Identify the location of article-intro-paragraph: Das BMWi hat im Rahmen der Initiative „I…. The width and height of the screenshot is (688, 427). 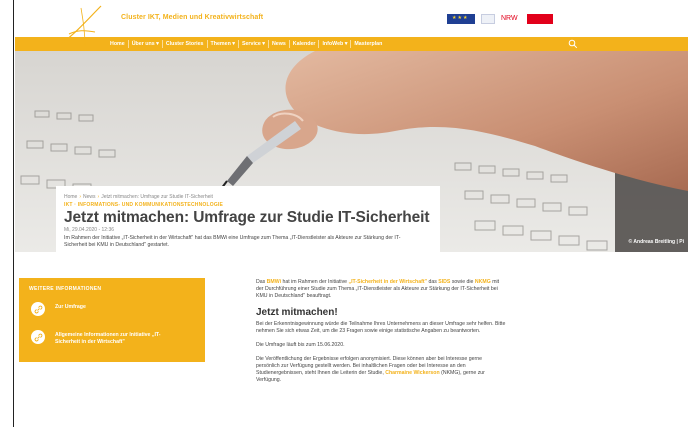
(381, 289).